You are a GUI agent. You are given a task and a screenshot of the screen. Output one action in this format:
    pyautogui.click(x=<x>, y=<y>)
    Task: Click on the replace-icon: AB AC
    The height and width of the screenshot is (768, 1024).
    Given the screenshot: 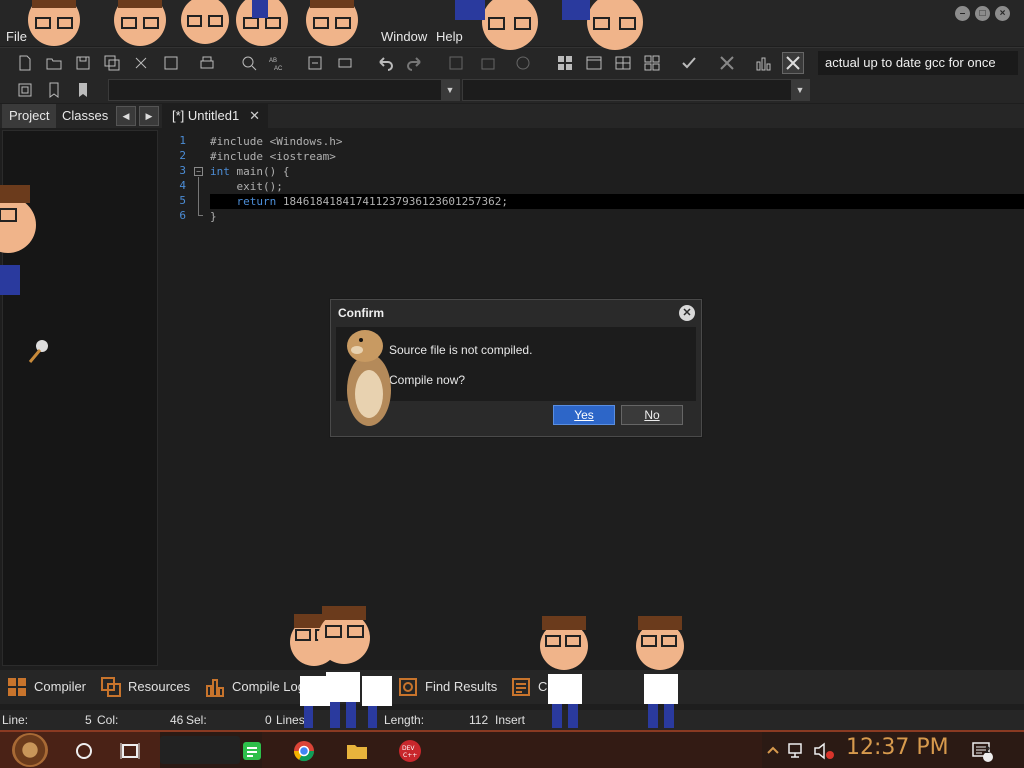 What is the action you would take?
    pyautogui.click(x=277, y=63)
    